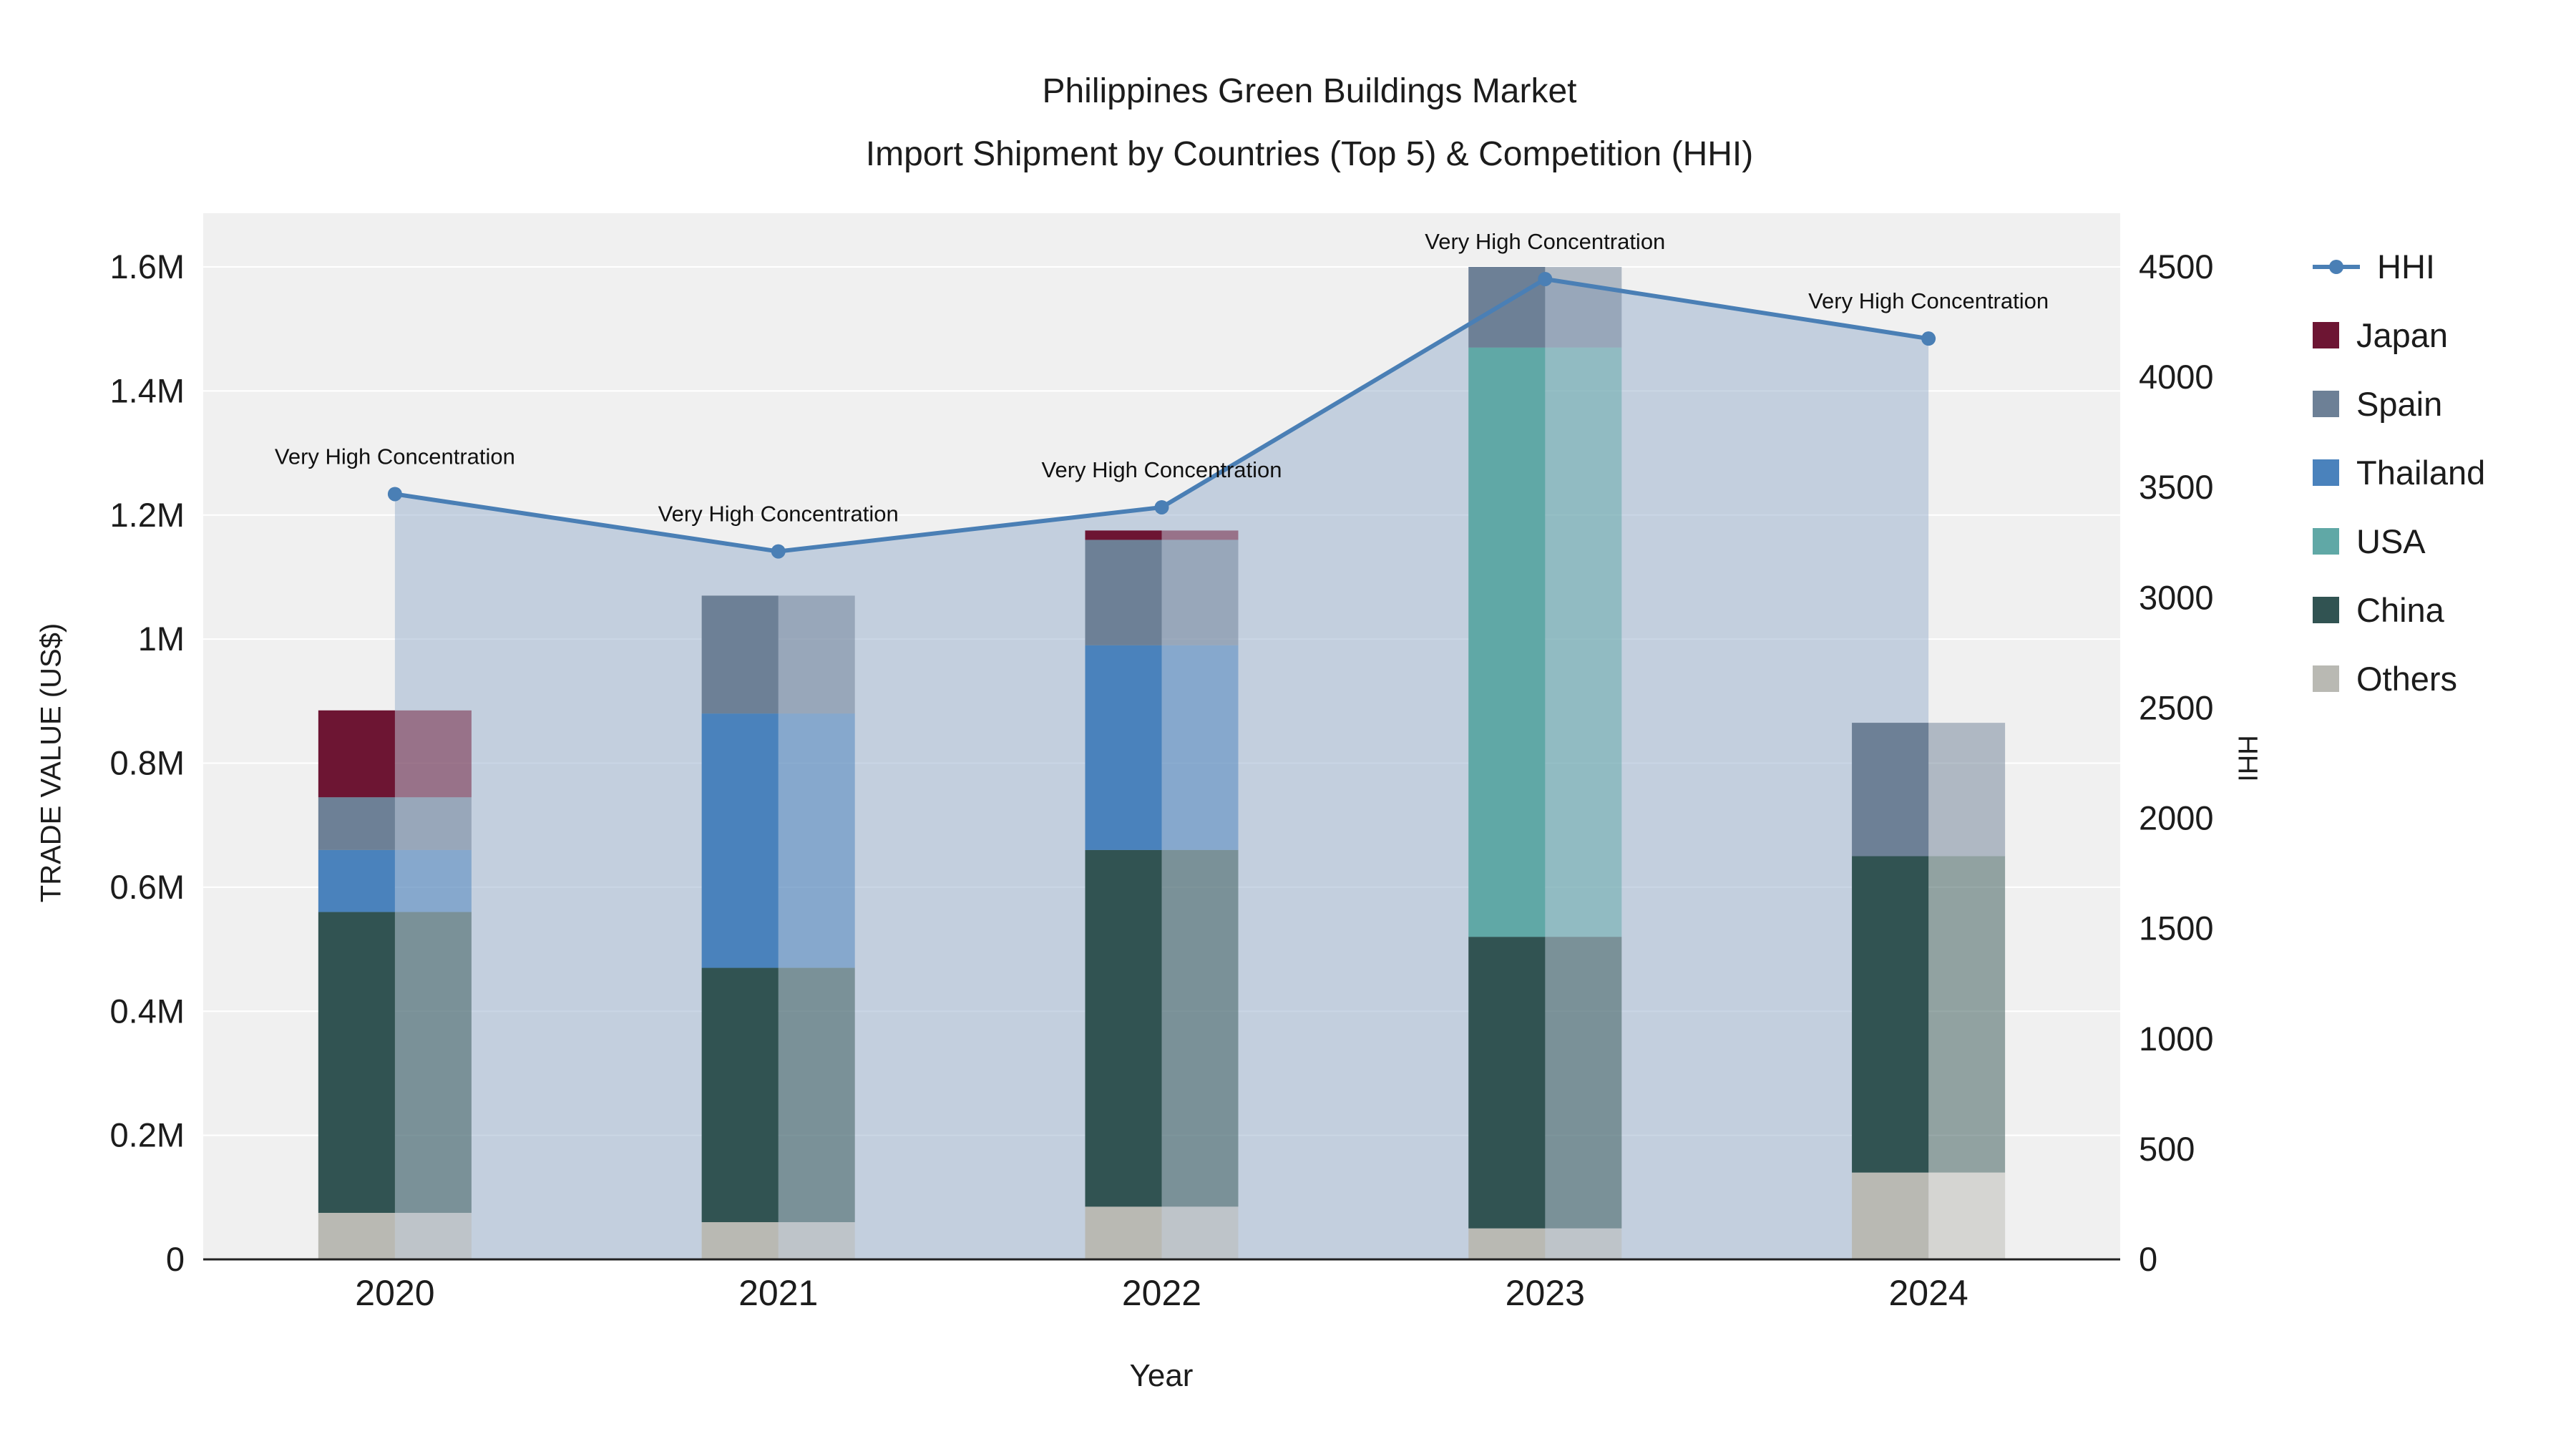 The width and height of the screenshot is (2576, 1449). I want to click on y-right-tick-label: 2000, so click(2176, 818).